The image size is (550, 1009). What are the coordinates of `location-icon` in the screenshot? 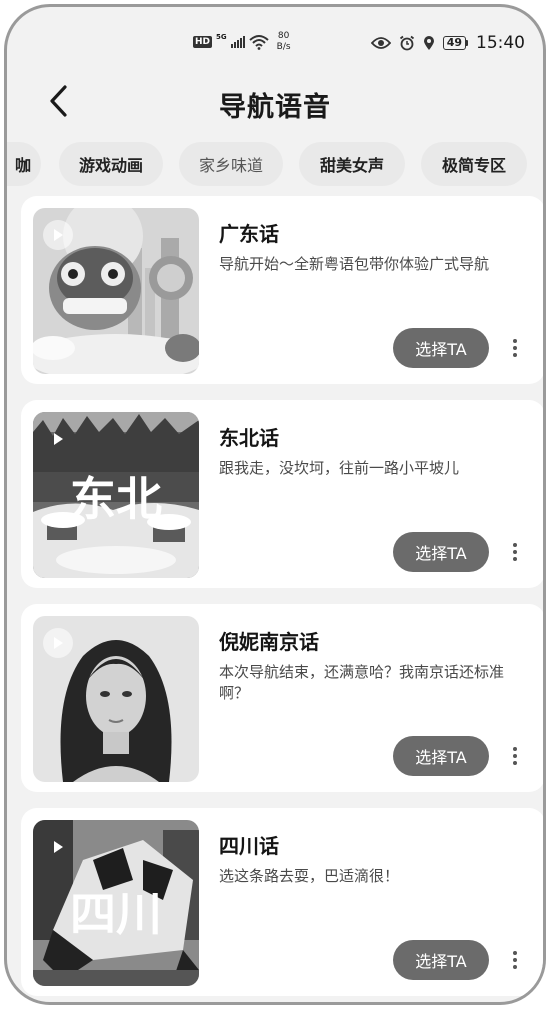 It's located at (429, 43).